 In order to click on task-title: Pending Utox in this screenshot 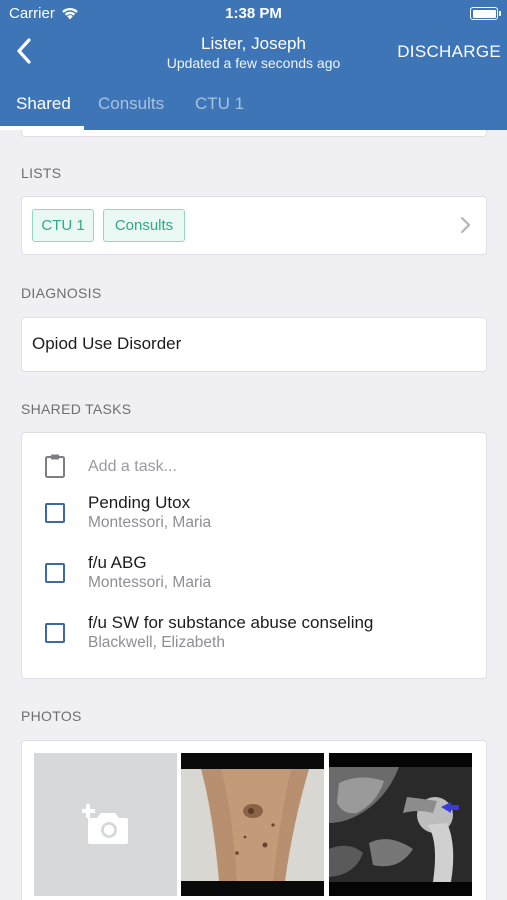, I will do `click(139, 502)`.